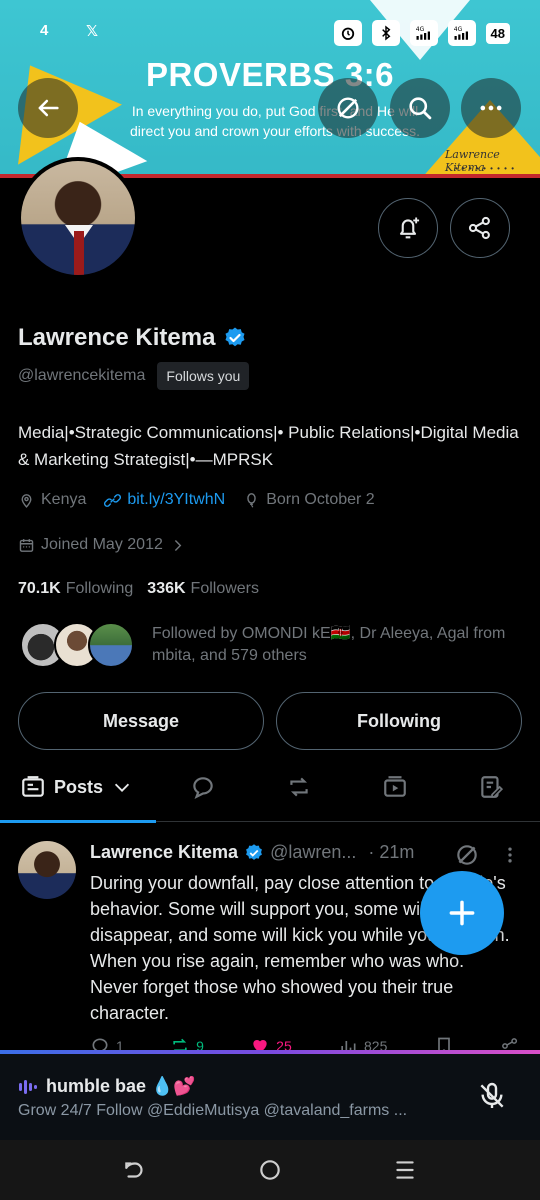 The image size is (540, 1200). I want to click on tweet-avatar, so click(47, 870).